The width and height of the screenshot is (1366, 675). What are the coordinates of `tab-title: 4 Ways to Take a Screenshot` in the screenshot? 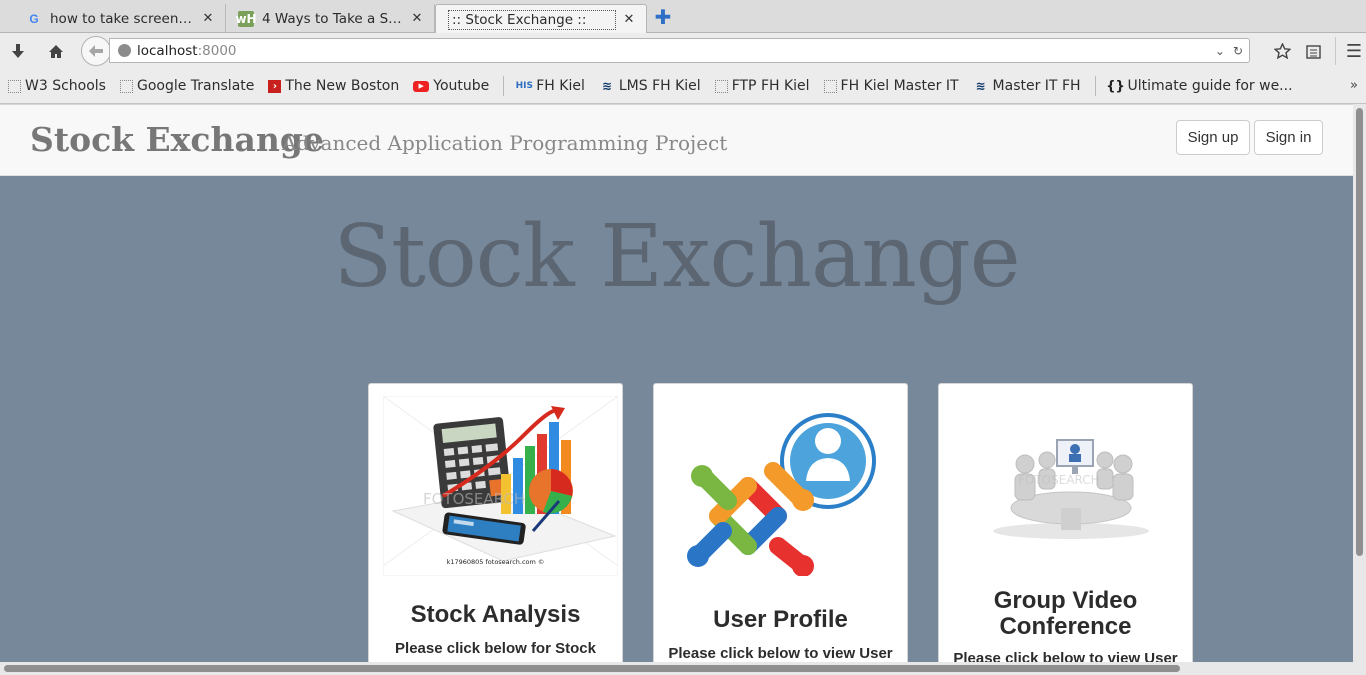 It's located at (333, 18).